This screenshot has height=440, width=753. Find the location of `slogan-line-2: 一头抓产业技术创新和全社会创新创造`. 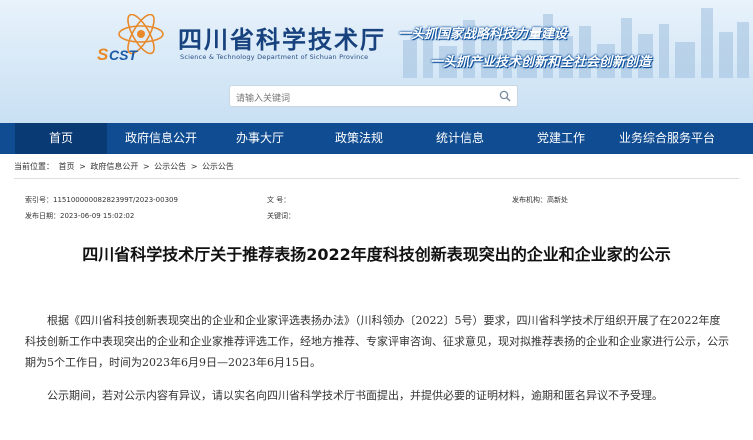

slogan-line-2: 一头抓产业技术创新和全社会创新创造 is located at coordinates (541, 62).